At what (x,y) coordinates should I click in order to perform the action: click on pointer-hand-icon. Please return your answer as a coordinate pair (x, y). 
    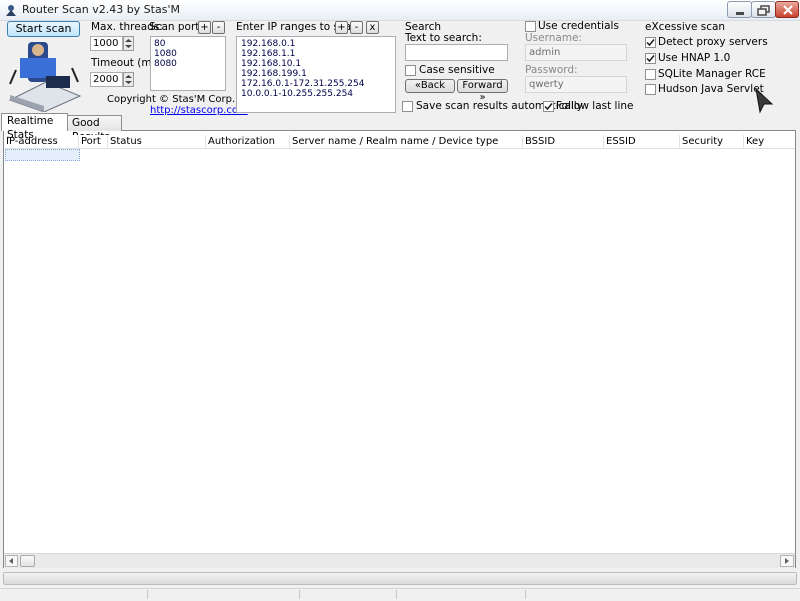
    Looking at the image, I should click on (766, 100).